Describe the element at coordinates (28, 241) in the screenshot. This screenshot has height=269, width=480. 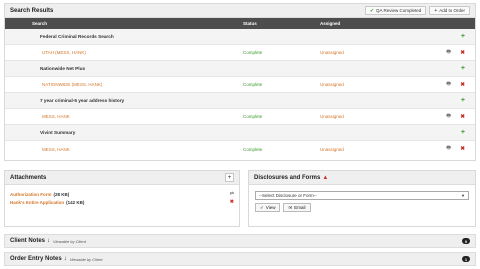
I see `client-notes-title: Client Notes` at that location.